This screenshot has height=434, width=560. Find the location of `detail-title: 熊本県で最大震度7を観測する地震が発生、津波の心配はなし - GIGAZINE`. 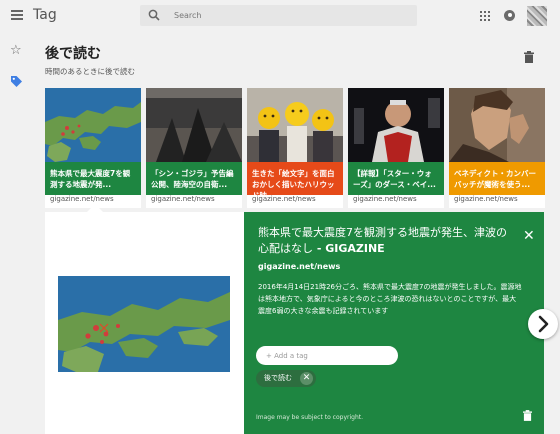

detail-title: 熊本県で最大震度7を観測する地震が発生、津波の心配はなし - GIGAZINE is located at coordinates (383, 241).